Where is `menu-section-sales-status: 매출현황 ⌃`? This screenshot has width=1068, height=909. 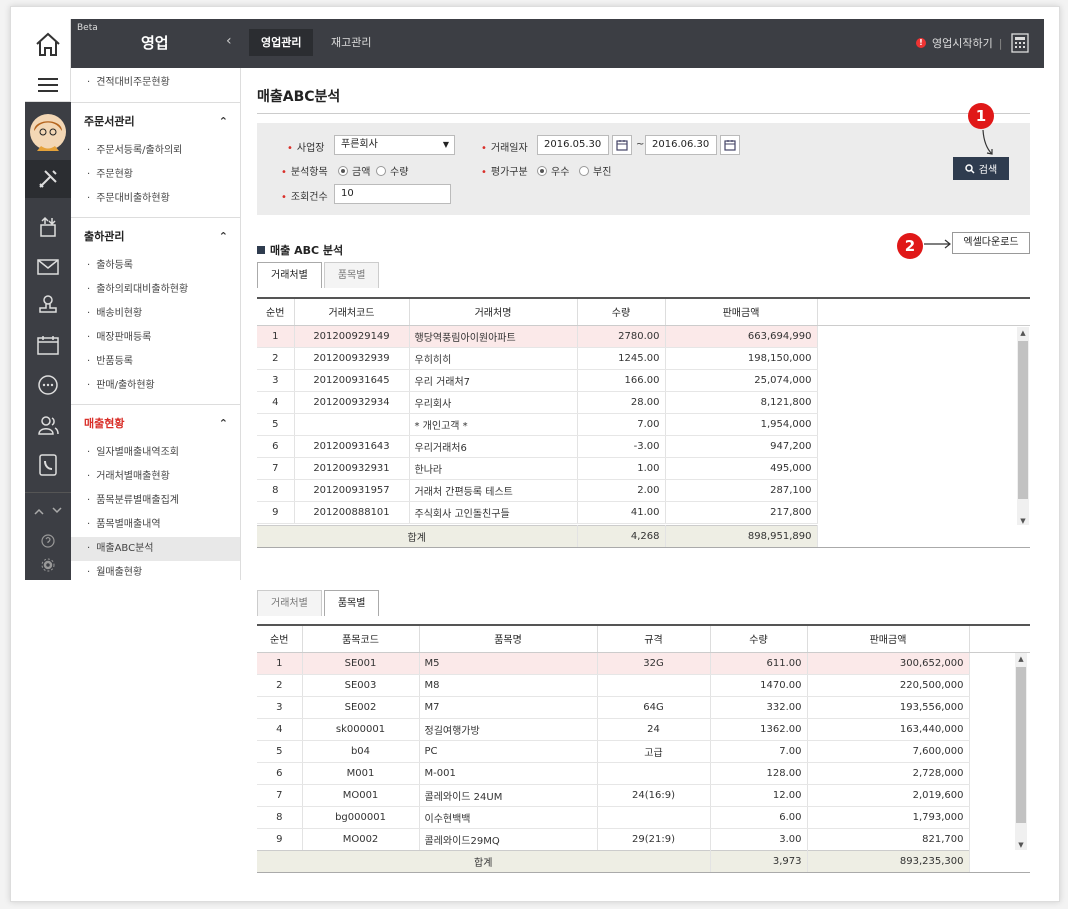
menu-section-sales-status: 매출현황 ⌃ is located at coordinates (155, 422).